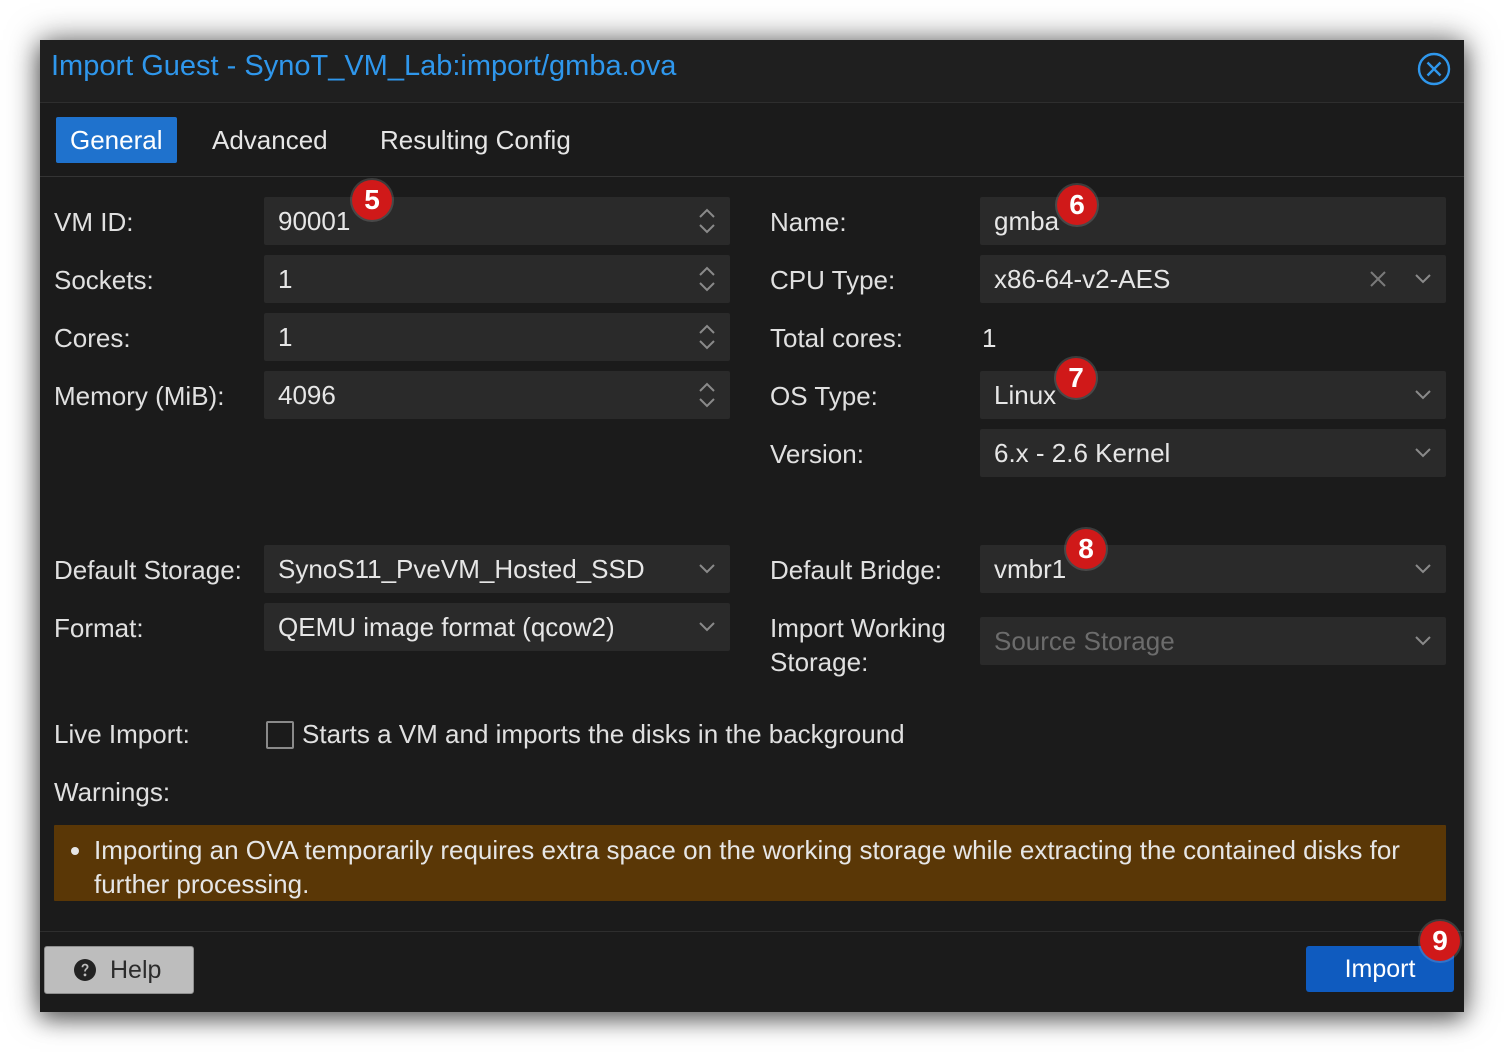  What do you see at coordinates (280, 735) in the screenshot?
I see `live-import-checkbox` at bounding box center [280, 735].